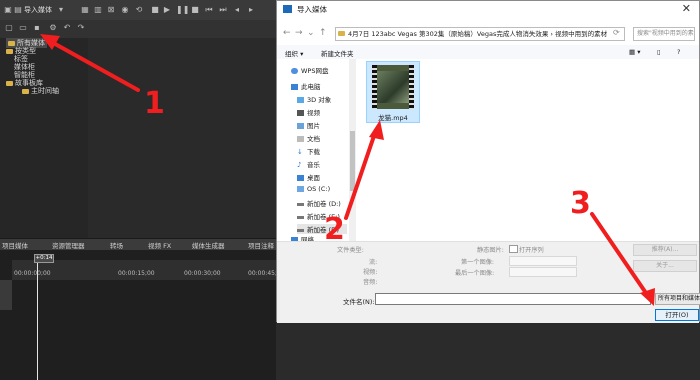  I want to click on chevron-icon: ▸, so click(251, 10).